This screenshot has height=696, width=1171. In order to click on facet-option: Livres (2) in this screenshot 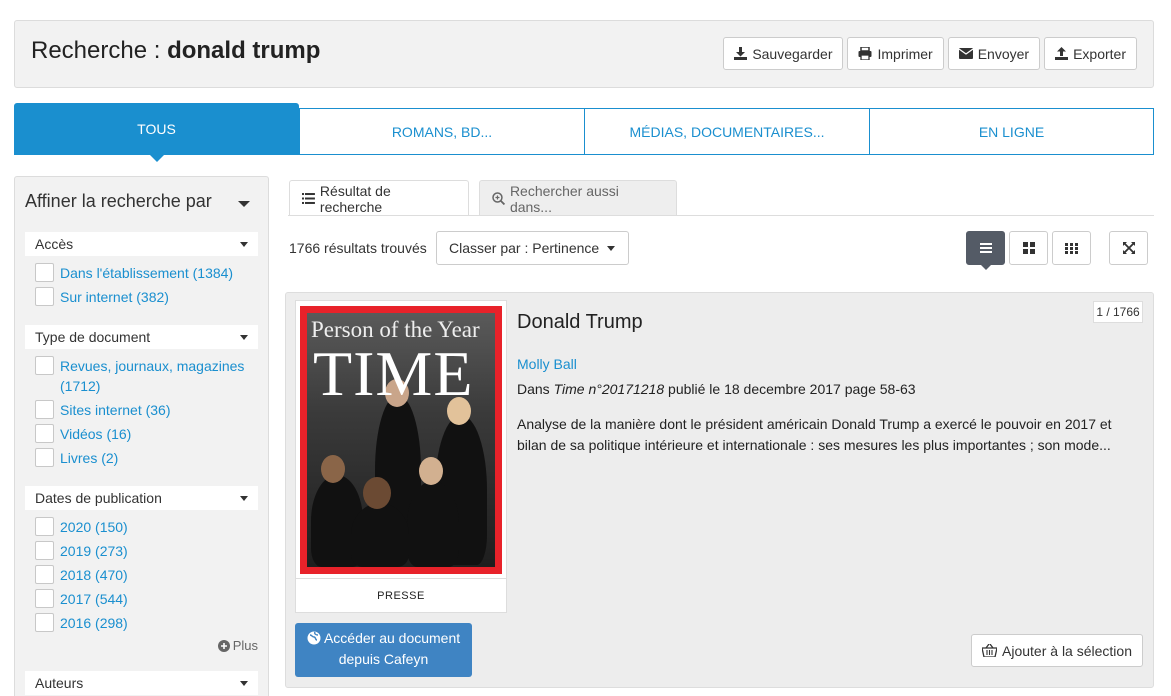, I will do `click(76, 458)`.